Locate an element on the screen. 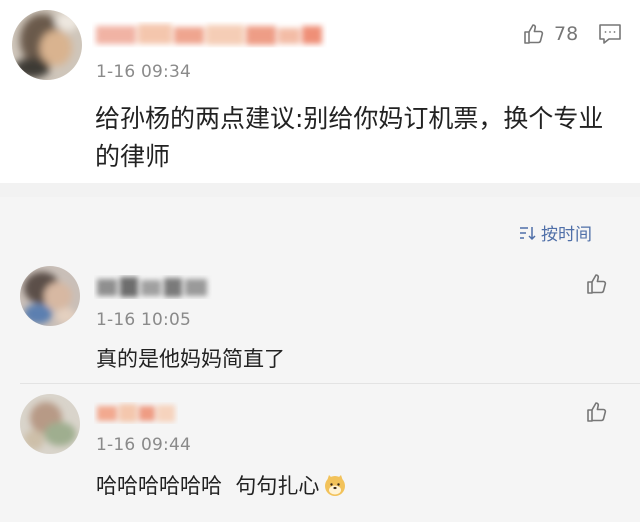  reply-divider is located at coordinates (330, 383).